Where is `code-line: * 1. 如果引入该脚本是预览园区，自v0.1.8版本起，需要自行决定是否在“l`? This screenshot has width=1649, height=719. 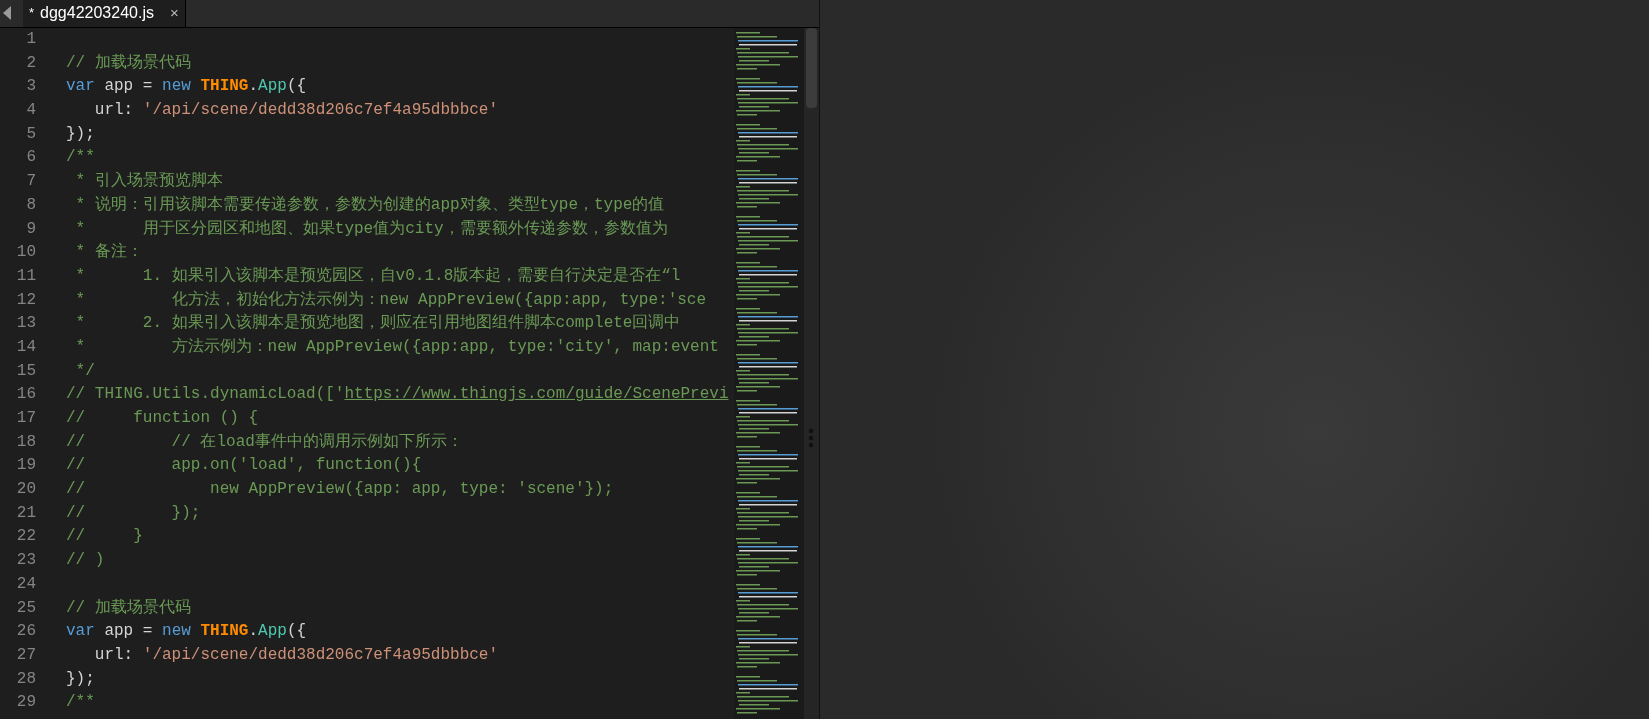 code-line: * 1. 如果引入该脚本是预览园区，自v0.1.8版本起，需要自行决定是否在“l is located at coordinates (377, 276).